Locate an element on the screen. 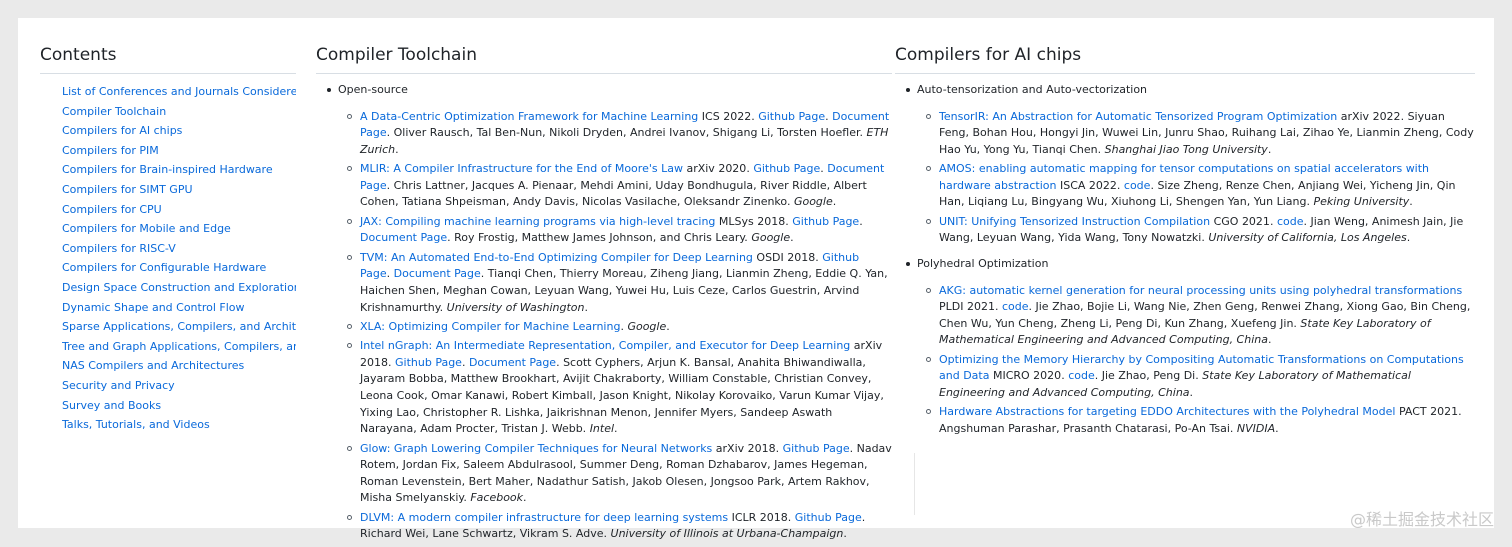 This screenshot has width=1512, height=547. group-label: Polyhedral Optimization is located at coordinates (983, 263).